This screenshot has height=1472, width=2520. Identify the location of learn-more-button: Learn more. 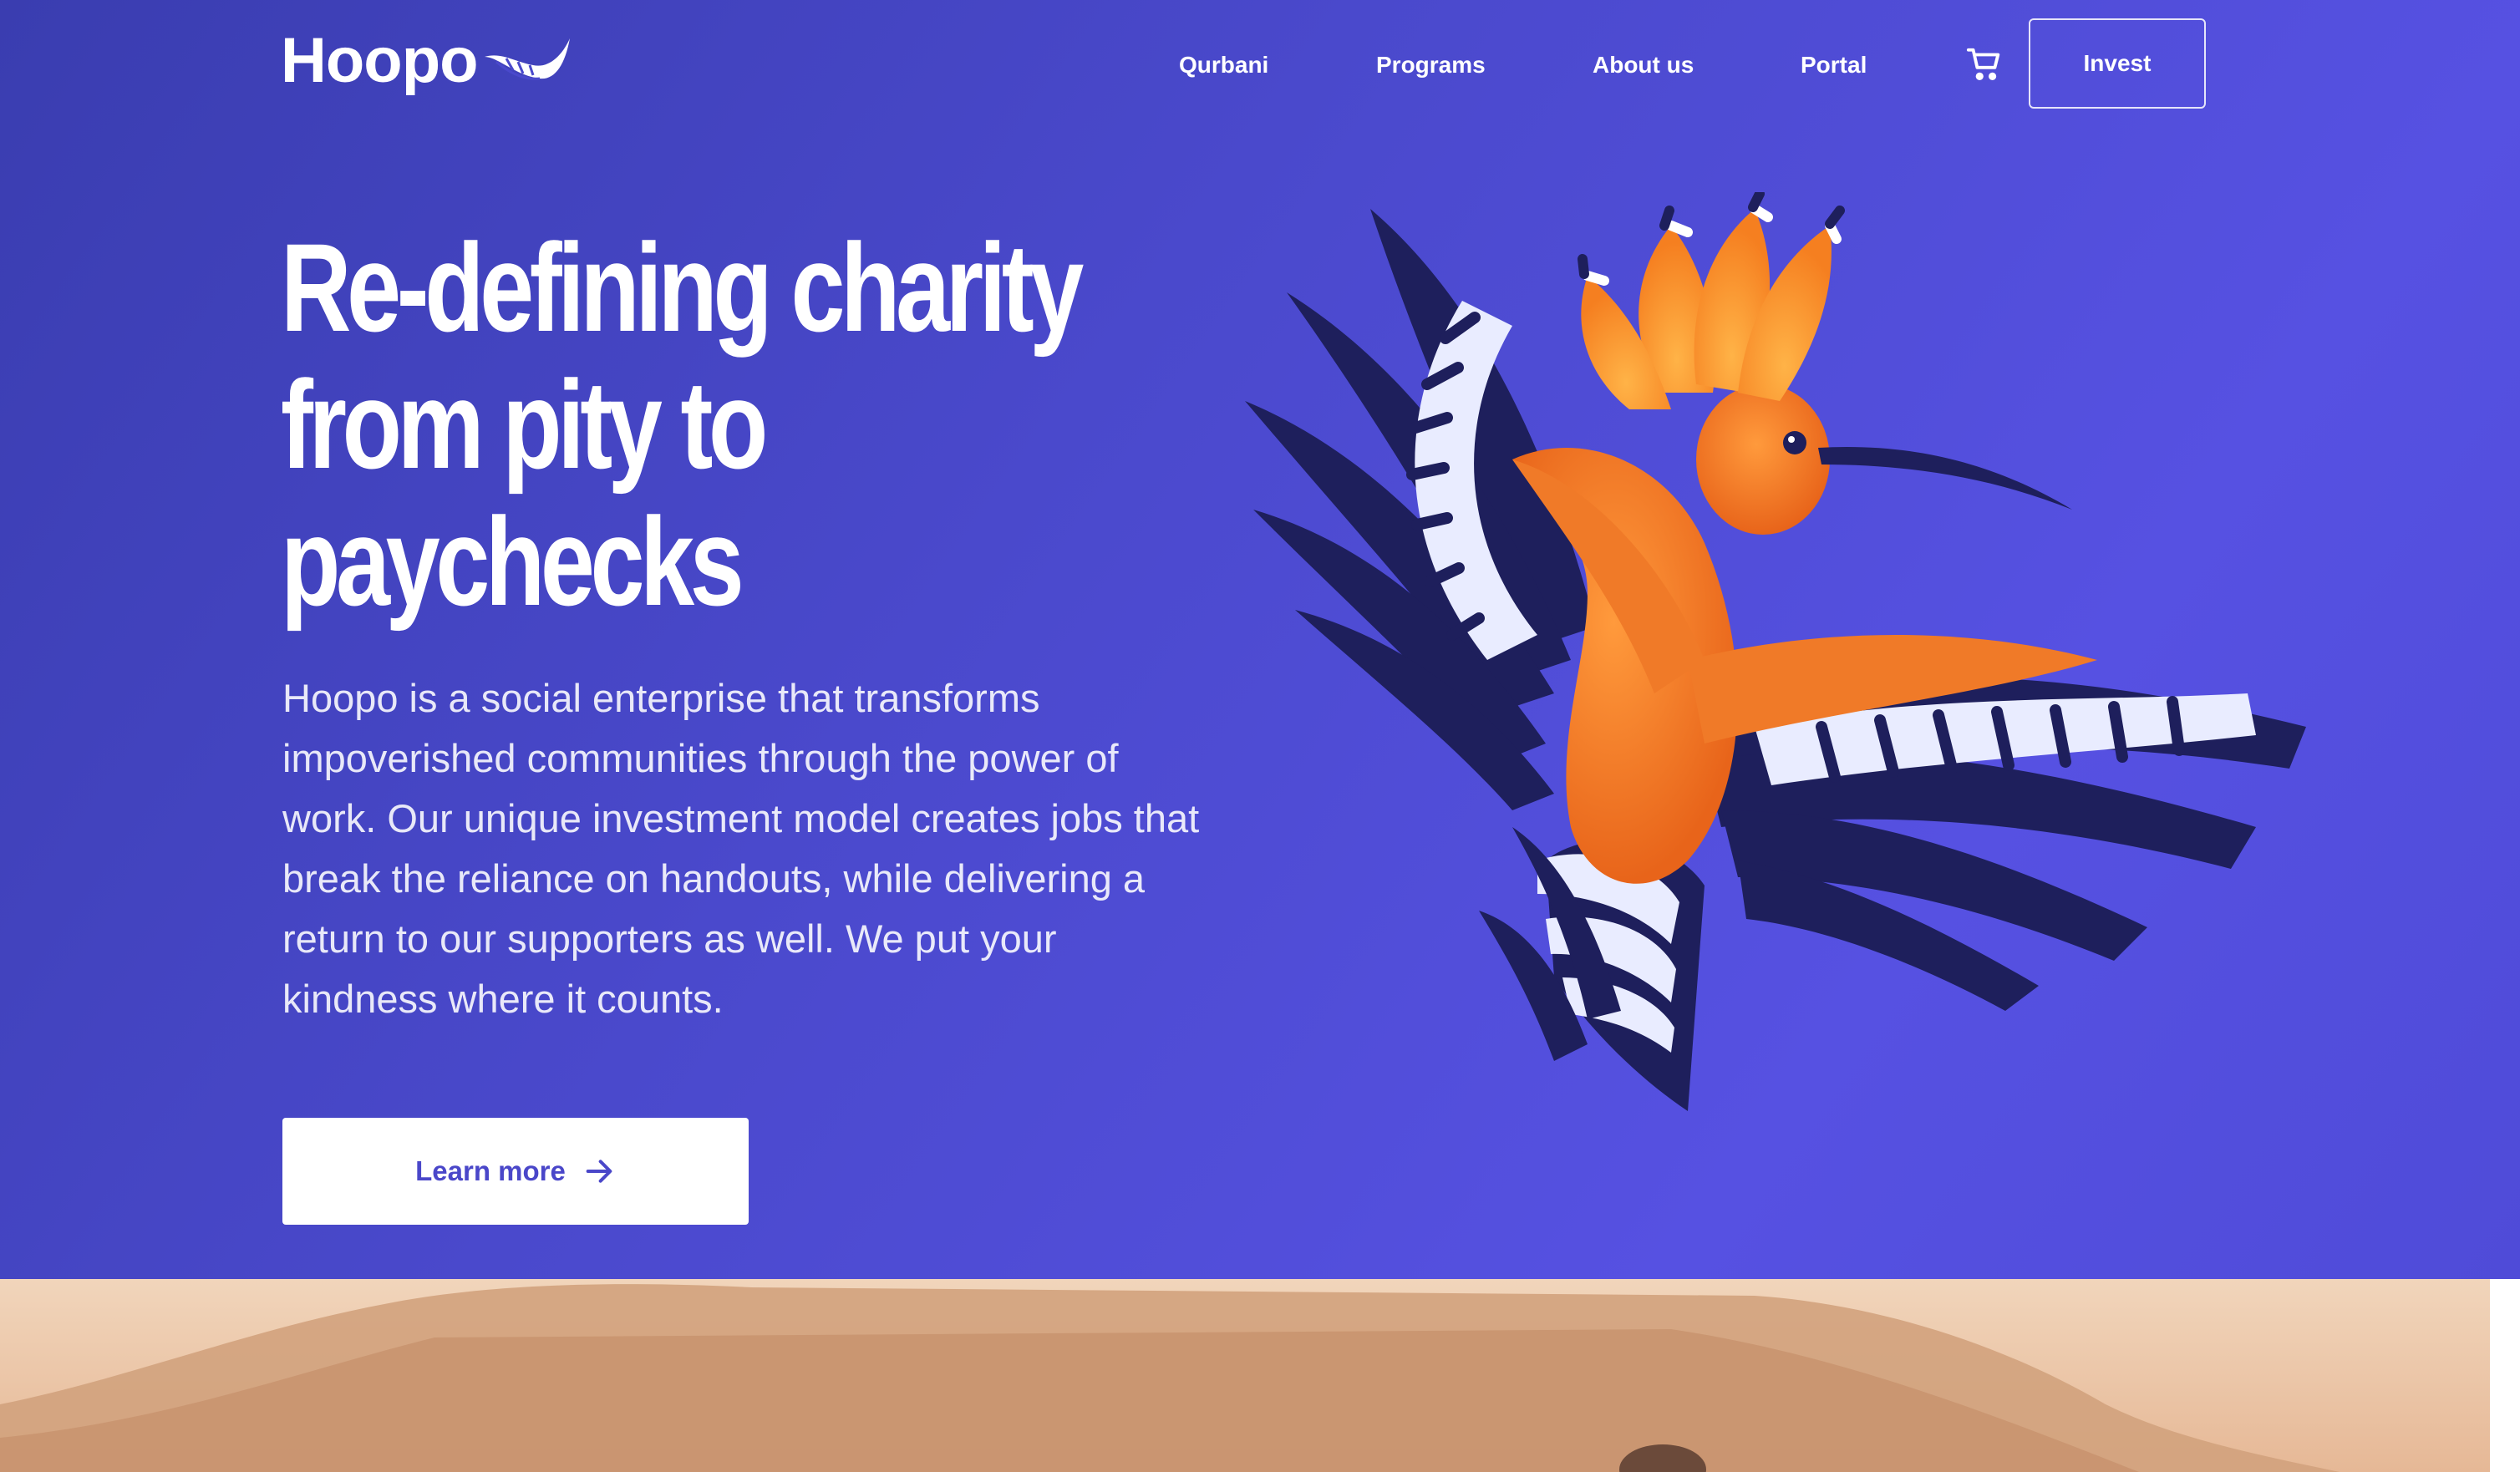
(515, 1171).